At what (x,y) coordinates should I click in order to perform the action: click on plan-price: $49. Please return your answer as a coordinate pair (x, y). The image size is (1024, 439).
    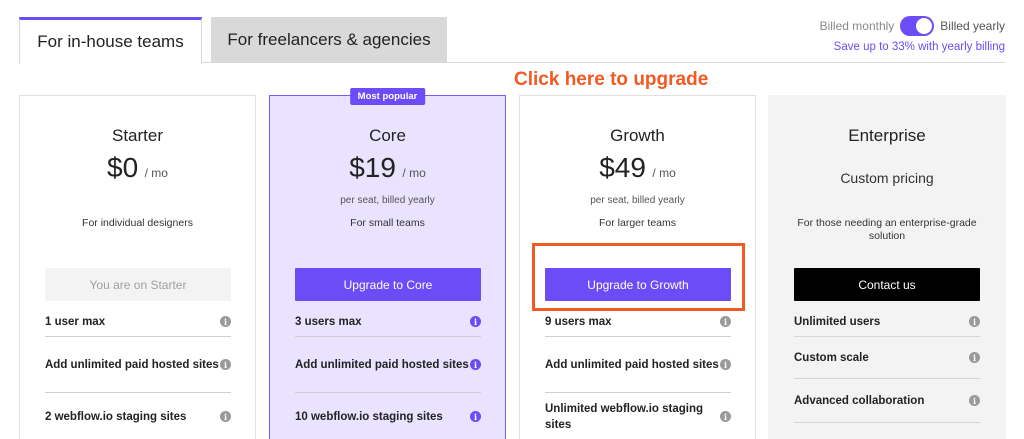
    Looking at the image, I should click on (622, 167).